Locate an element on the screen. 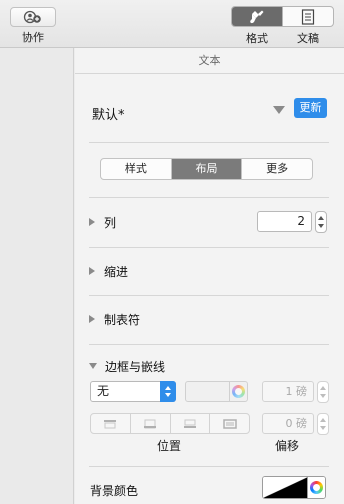  border-width-field: 1 磅 is located at coordinates (288, 391).